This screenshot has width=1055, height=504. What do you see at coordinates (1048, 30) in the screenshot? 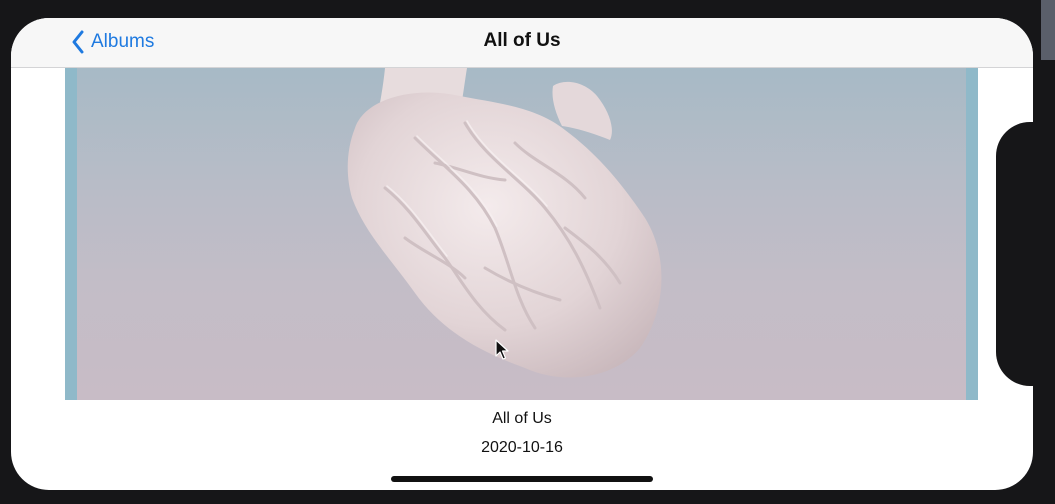
I see `desktop-edge` at bounding box center [1048, 30].